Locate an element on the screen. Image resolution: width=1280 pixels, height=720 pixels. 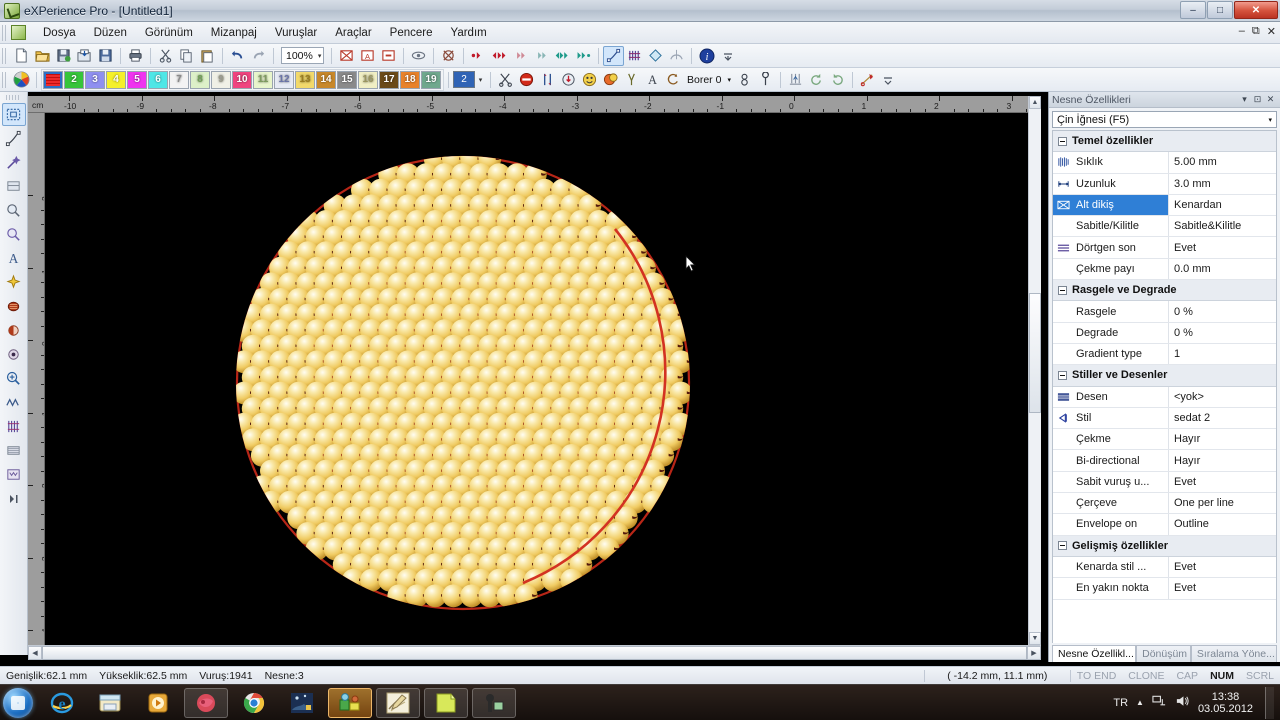
scroll-down-arrow: ▼ is located at coordinates (1035, 638).